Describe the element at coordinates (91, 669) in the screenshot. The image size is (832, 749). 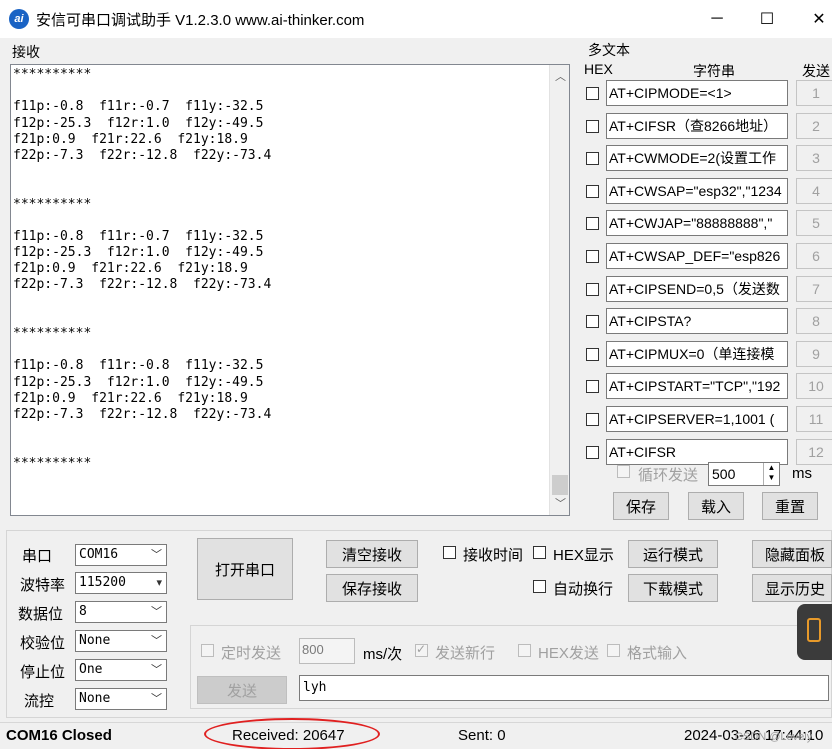
I see `stopbits-value: One` at that location.